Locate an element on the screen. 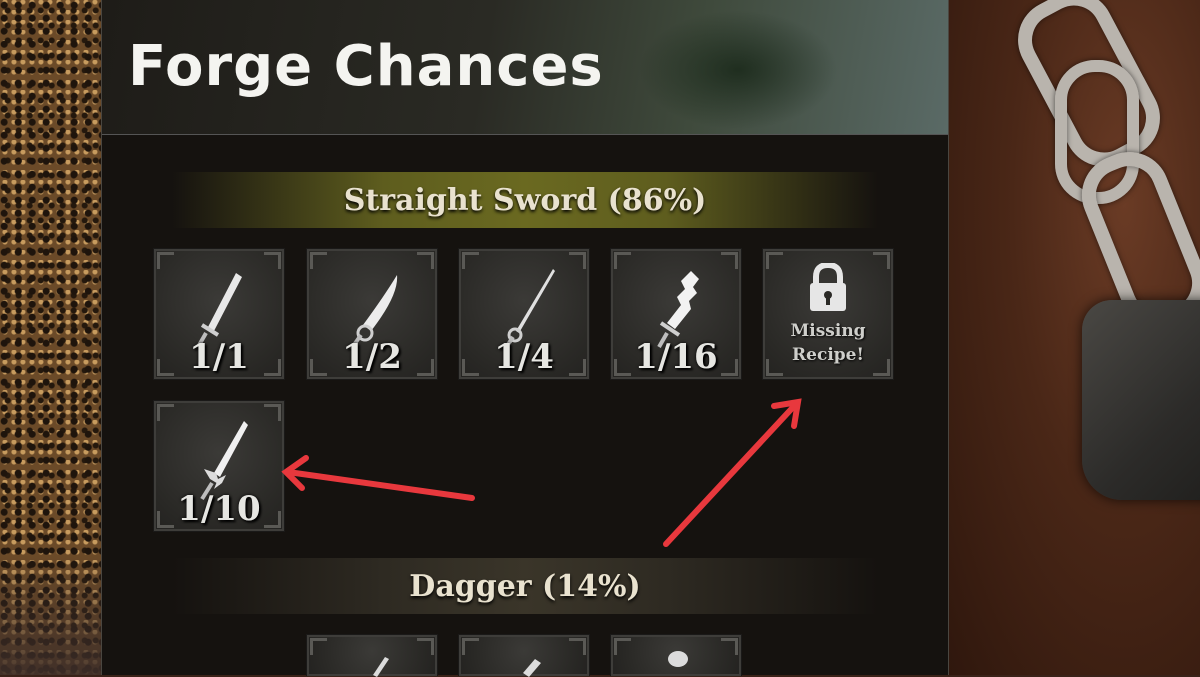 The image size is (1200, 677). drop-ratio: 1/4 is located at coordinates (524, 357).